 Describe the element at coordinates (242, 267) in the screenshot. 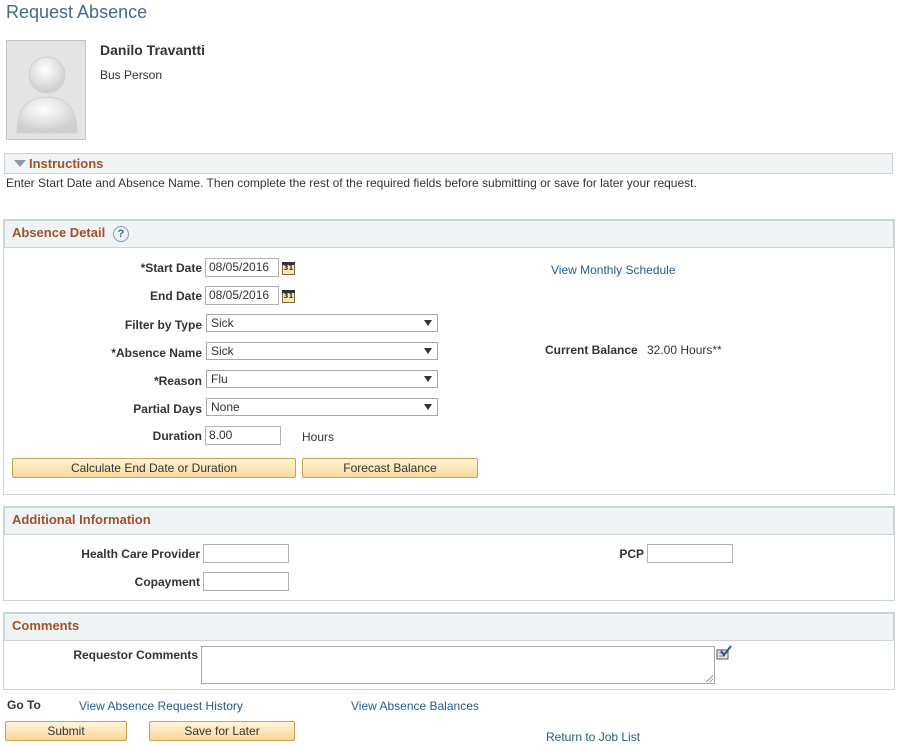

I see `start-date-input: 08/05/2016` at that location.